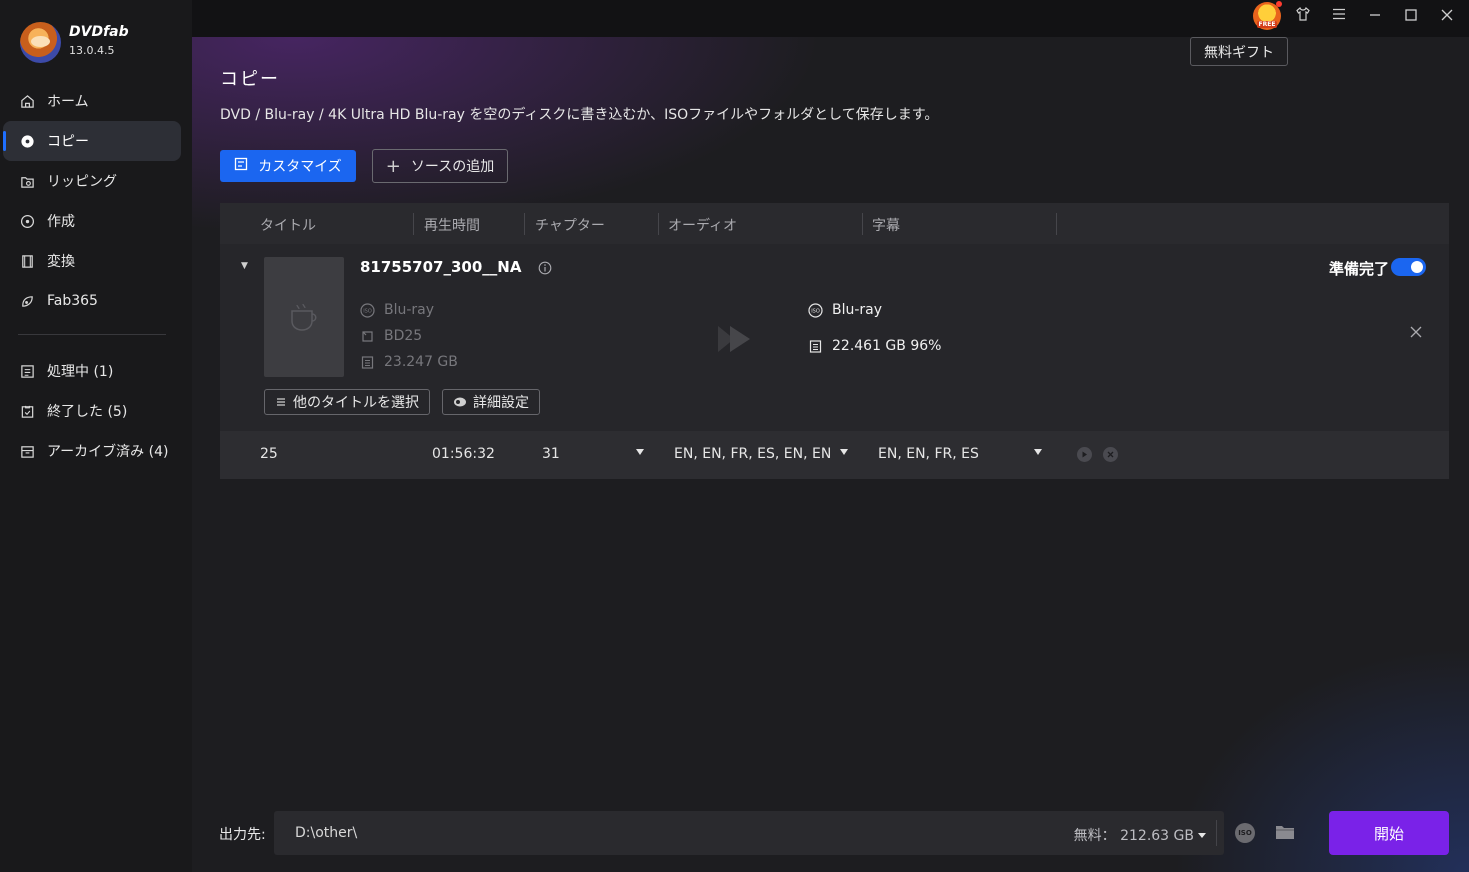  Describe the element at coordinates (61, 262) in the screenshot. I see `sidebar-item-label: 変換` at that location.